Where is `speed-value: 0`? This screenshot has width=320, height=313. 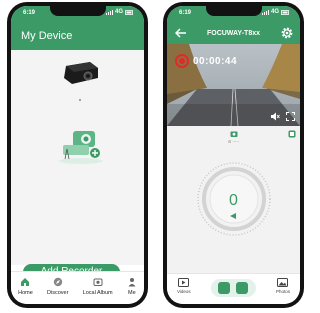
speed-value: 0 is located at coordinates (233, 200).